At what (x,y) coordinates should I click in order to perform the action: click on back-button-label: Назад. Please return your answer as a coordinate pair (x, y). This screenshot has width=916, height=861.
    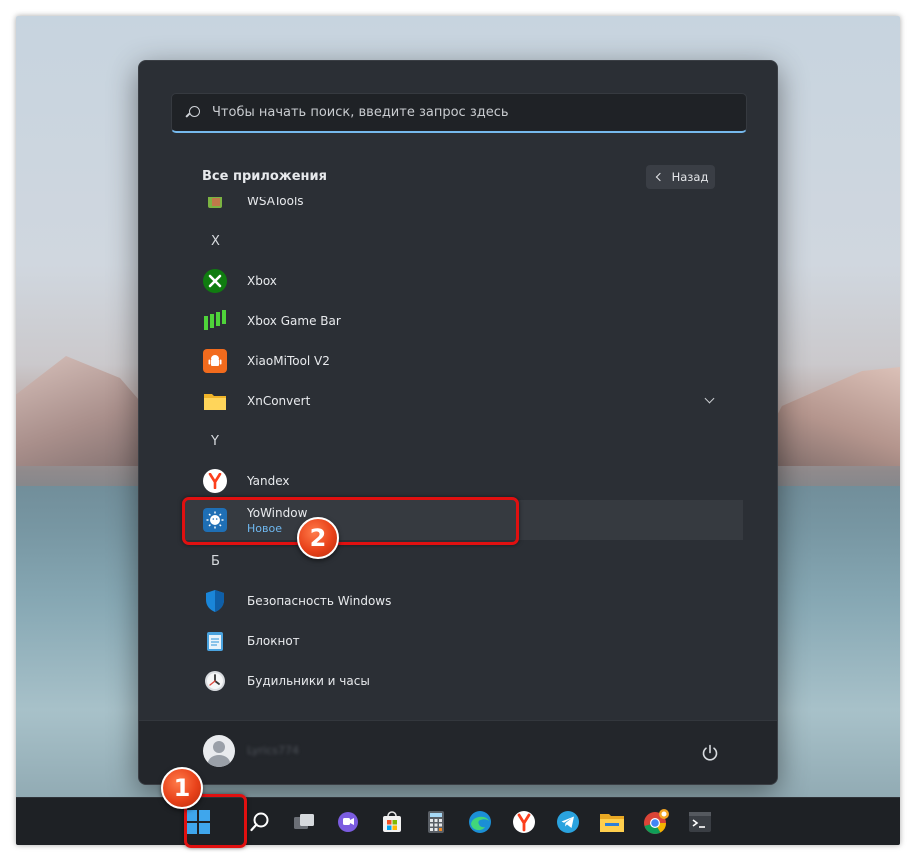
    Looking at the image, I should click on (690, 177).